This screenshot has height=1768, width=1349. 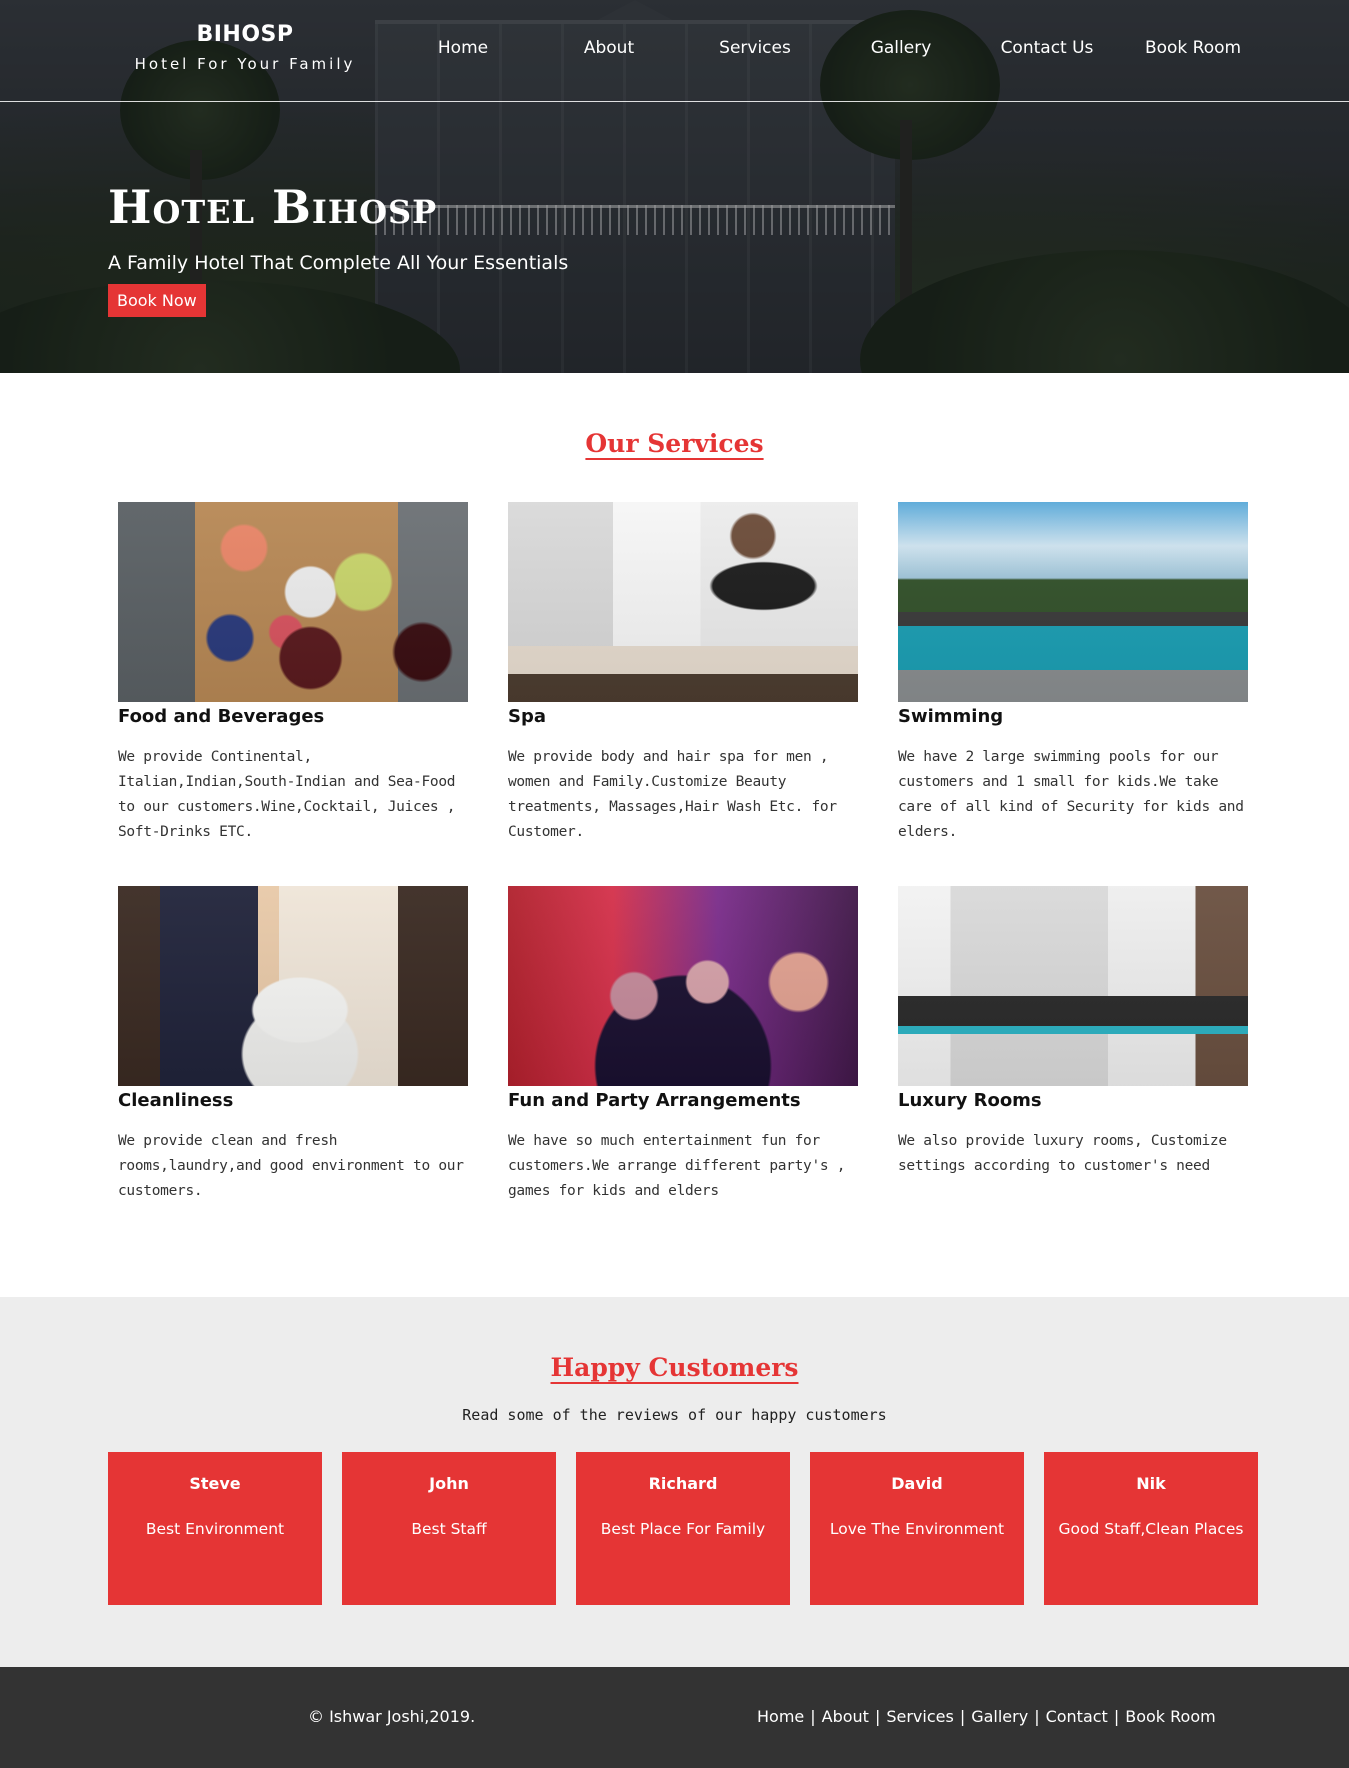 What do you see at coordinates (999, 1716) in the screenshot?
I see `footer-link-gallery: Gallery` at bounding box center [999, 1716].